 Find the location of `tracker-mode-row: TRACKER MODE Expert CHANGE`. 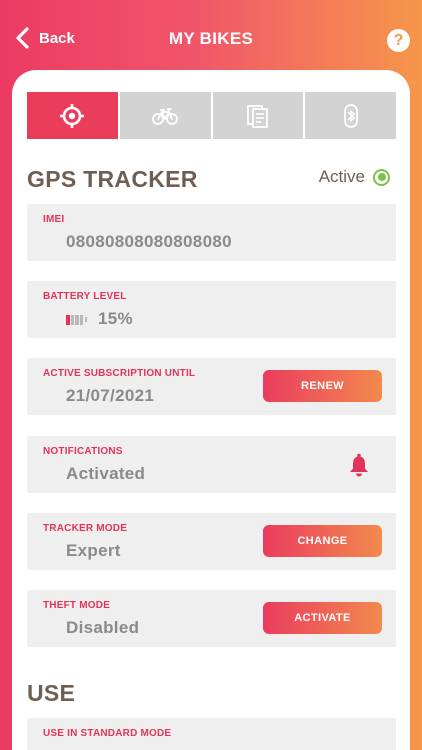

tracker-mode-row: TRACKER MODE Expert CHANGE is located at coordinates (211, 541).